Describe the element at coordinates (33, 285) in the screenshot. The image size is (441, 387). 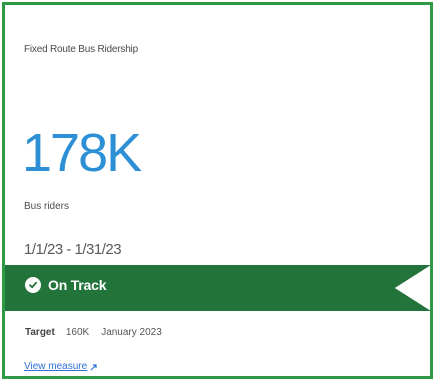
I see `check-icon` at that location.